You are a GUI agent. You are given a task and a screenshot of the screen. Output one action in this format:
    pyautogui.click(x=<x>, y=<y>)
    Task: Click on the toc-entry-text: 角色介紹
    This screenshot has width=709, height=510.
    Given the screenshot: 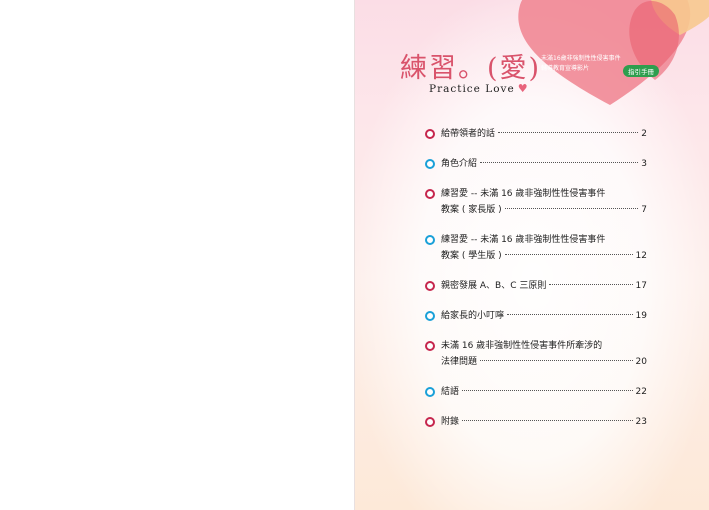 What is the action you would take?
    pyautogui.click(x=459, y=164)
    